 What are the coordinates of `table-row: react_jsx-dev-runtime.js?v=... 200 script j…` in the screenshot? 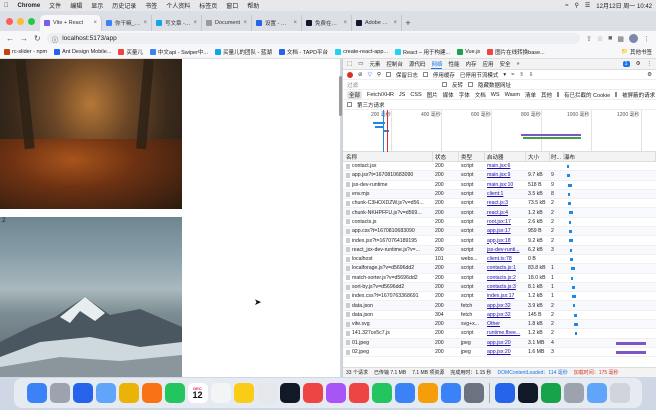 It's located at (499, 250).